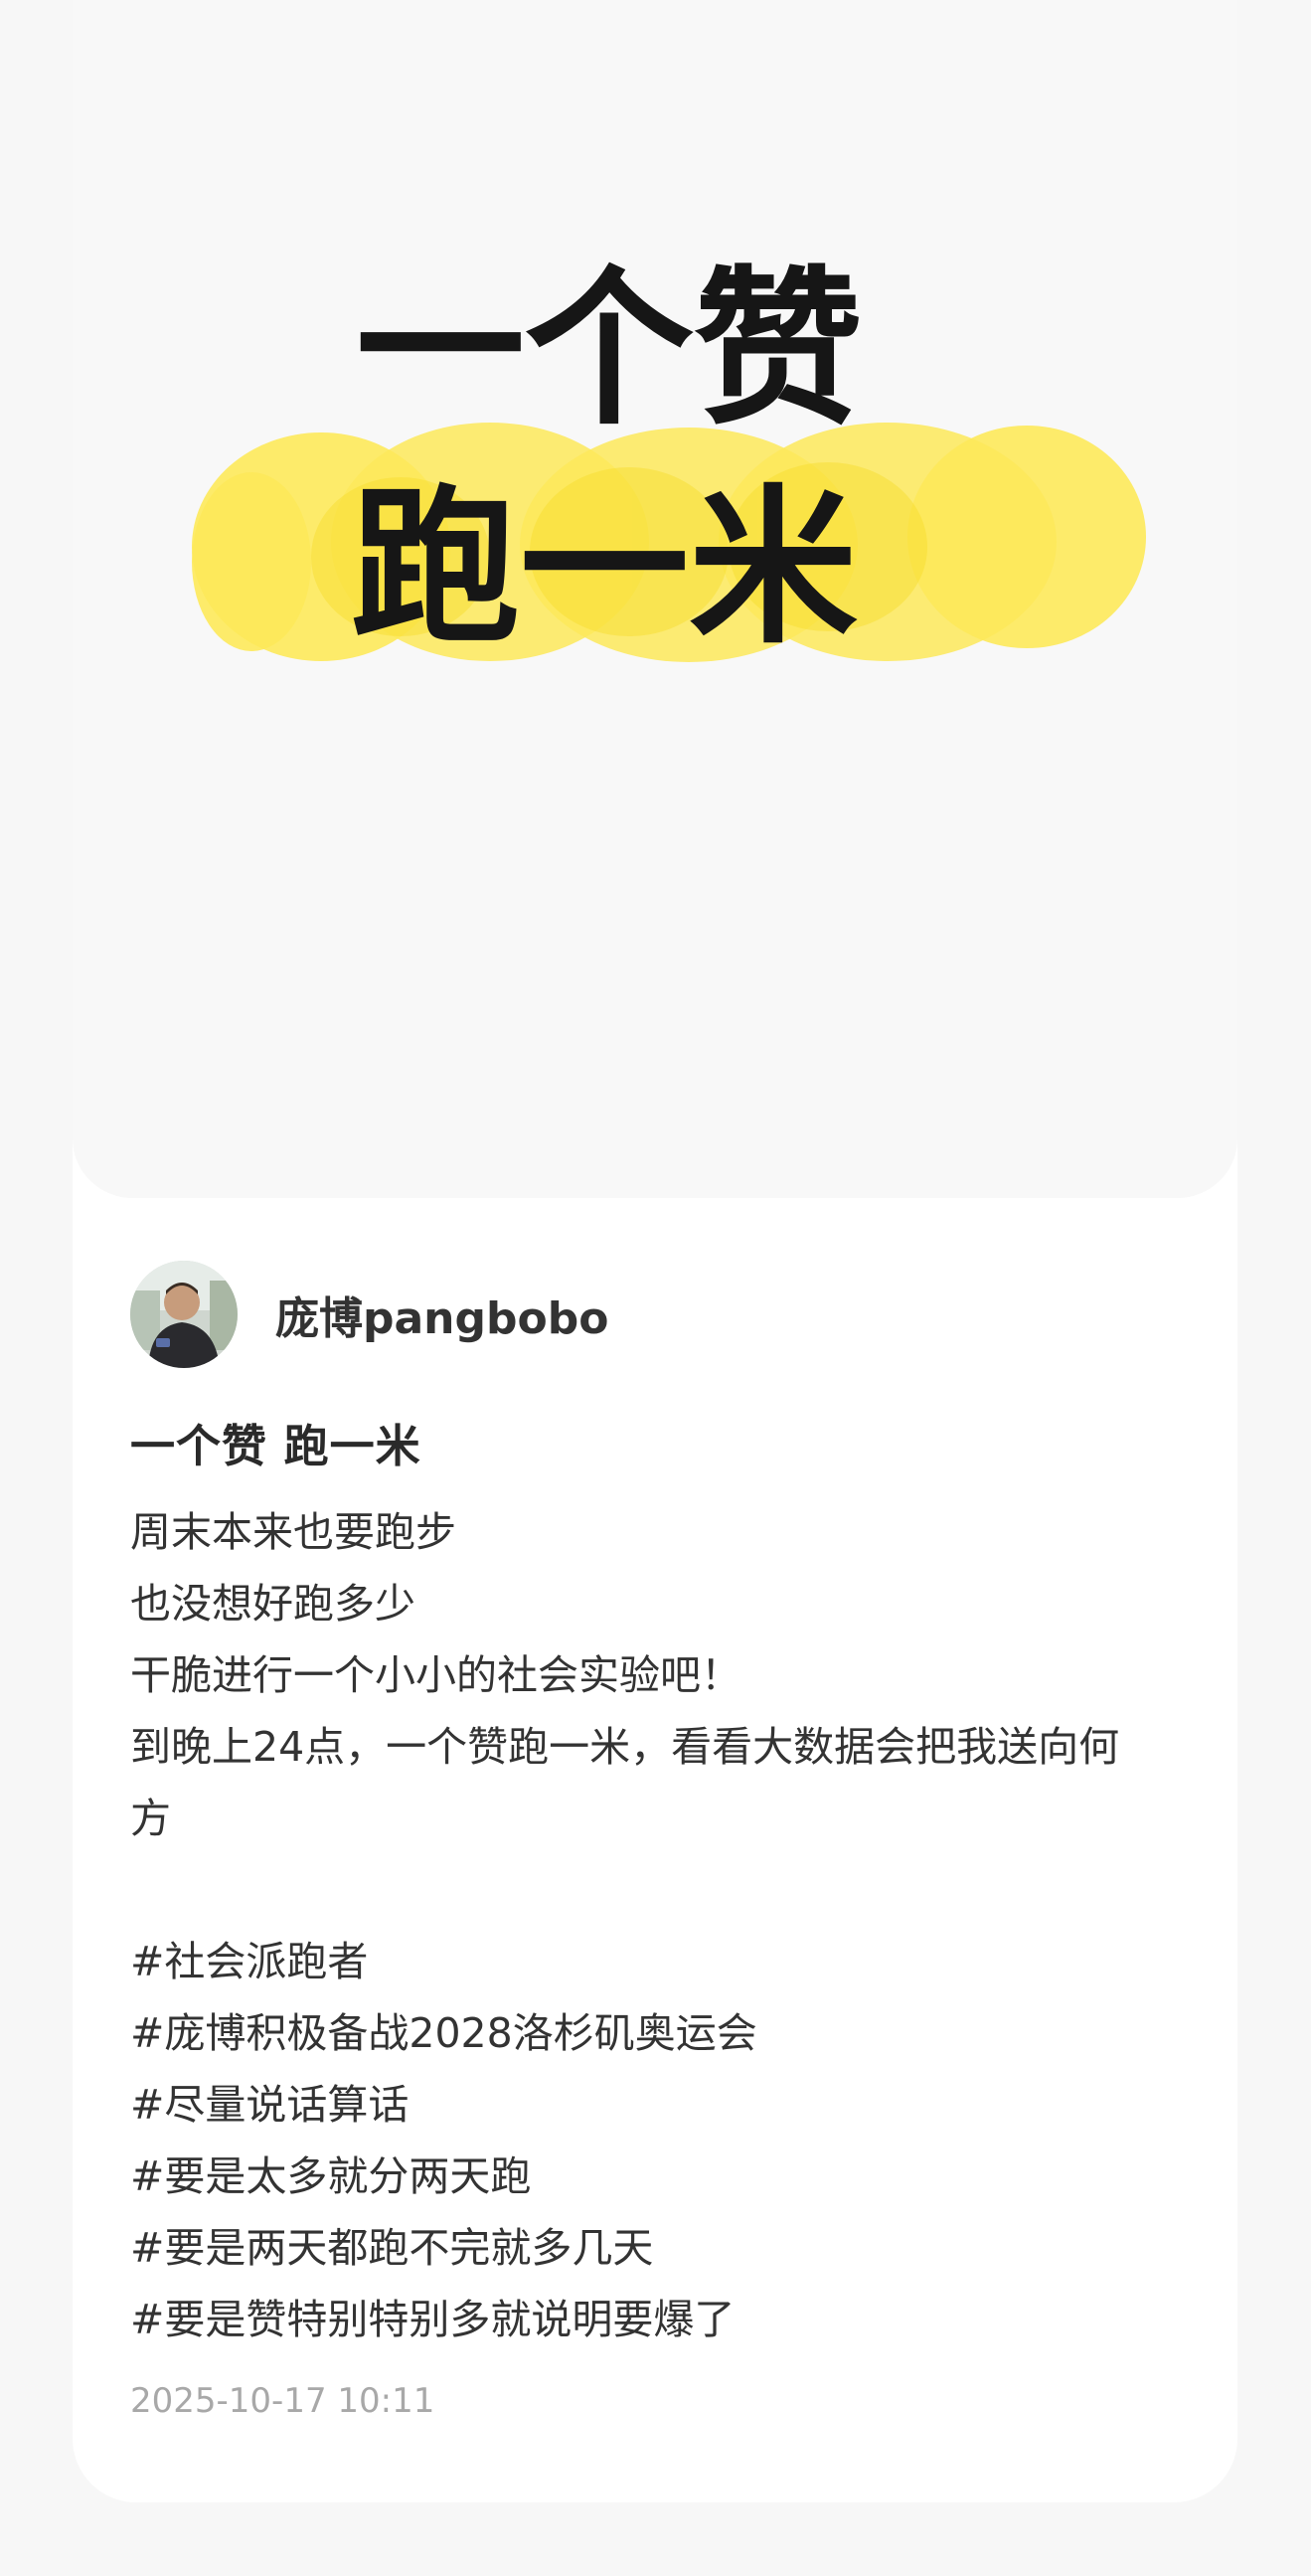 This screenshot has width=1311, height=2576. What do you see at coordinates (657, 2033) in the screenshot?
I see `hashtag-link: #庞博积极备战2028洛杉矶奥运会` at bounding box center [657, 2033].